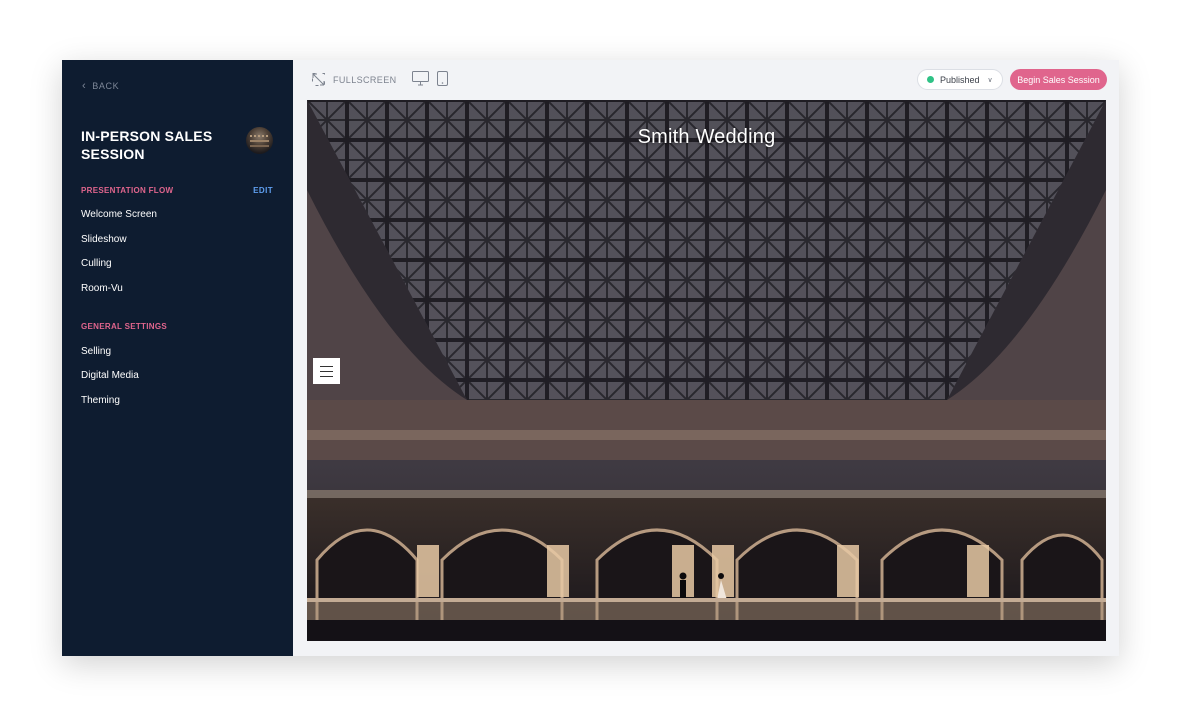  What do you see at coordinates (102, 288) in the screenshot?
I see `sidebar-item-room-vu: Room-Vu` at bounding box center [102, 288].